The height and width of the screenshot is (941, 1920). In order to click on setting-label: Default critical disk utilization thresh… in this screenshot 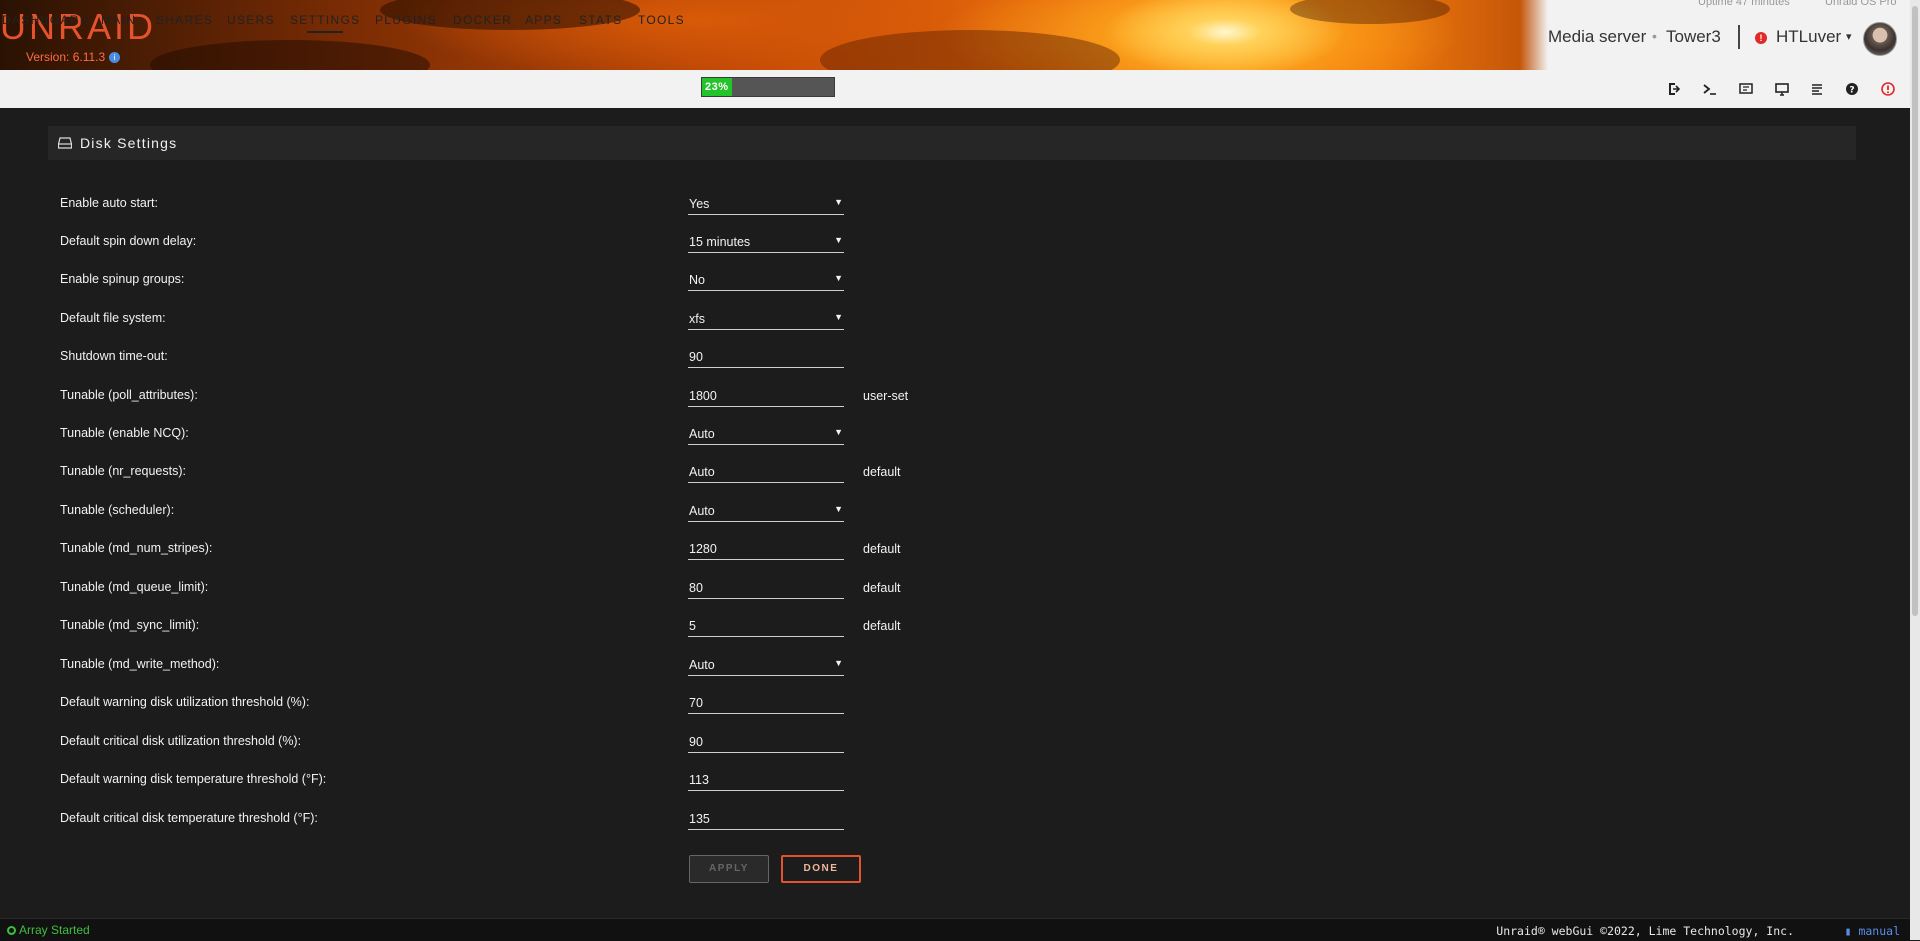, I will do `click(181, 741)`.